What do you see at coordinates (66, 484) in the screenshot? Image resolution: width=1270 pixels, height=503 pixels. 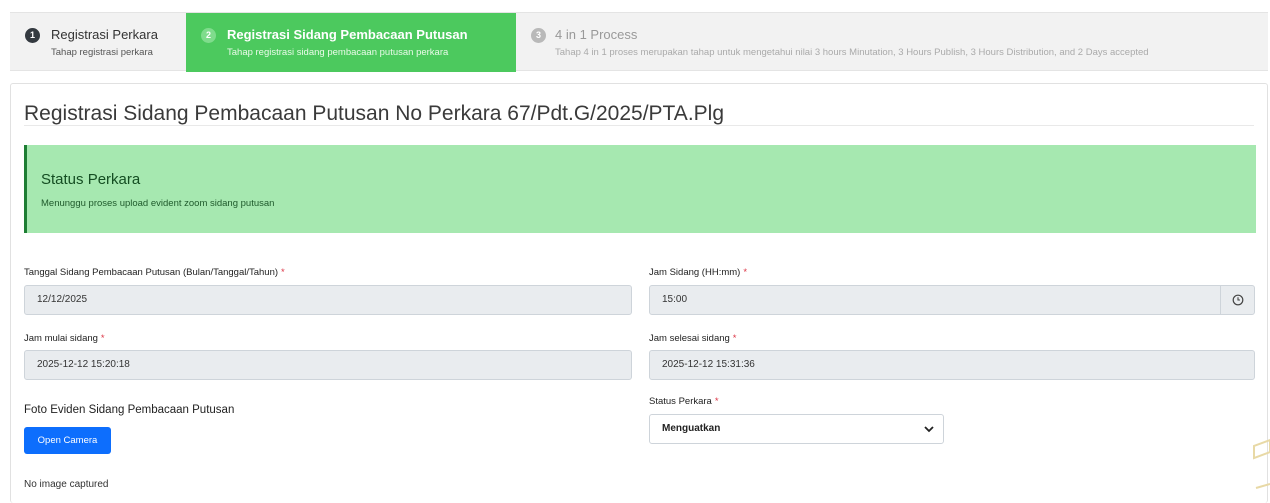 I see `no-image-text: No image captured` at bounding box center [66, 484].